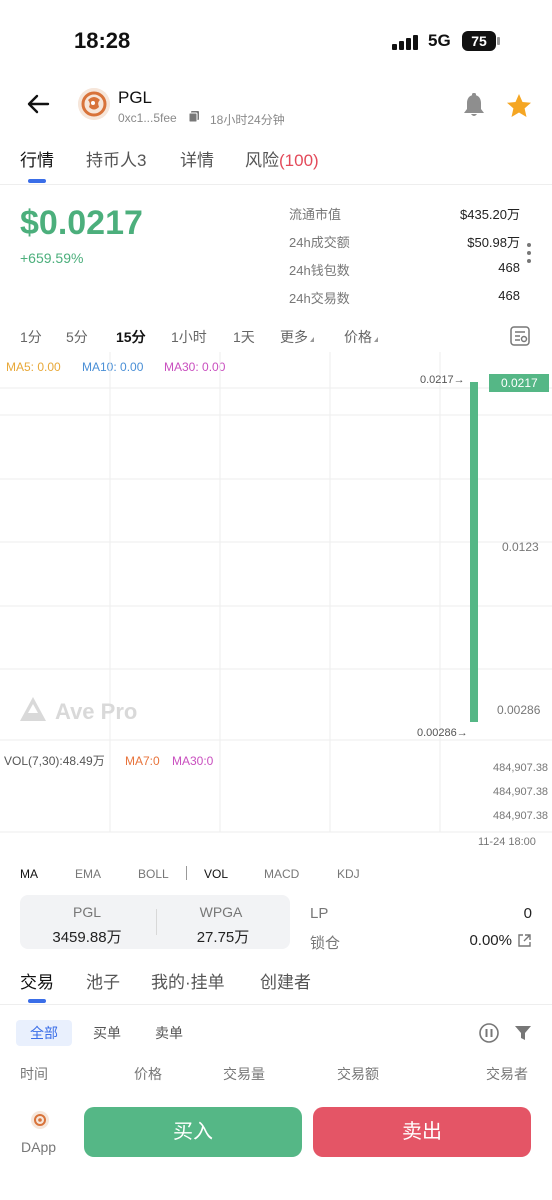 This screenshot has width=552, height=1200. Describe the element at coordinates (37, 158) in the screenshot. I see `tab-market: 行情` at that location.